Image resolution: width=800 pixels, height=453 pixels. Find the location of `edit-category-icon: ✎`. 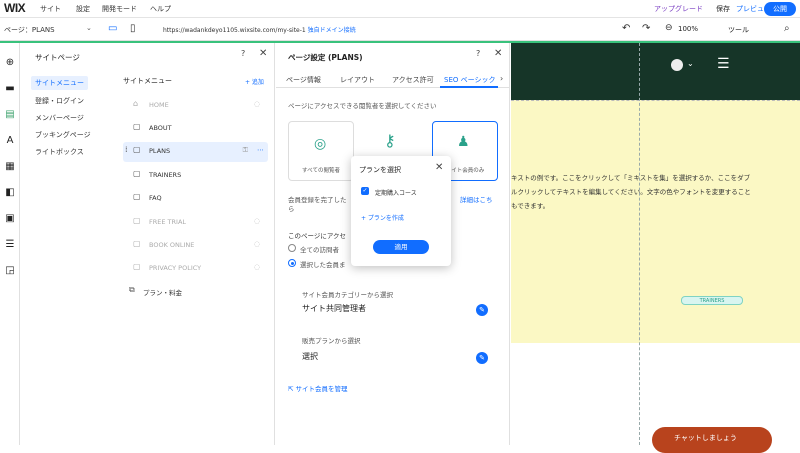

edit-category-icon: ✎ is located at coordinates (482, 310).